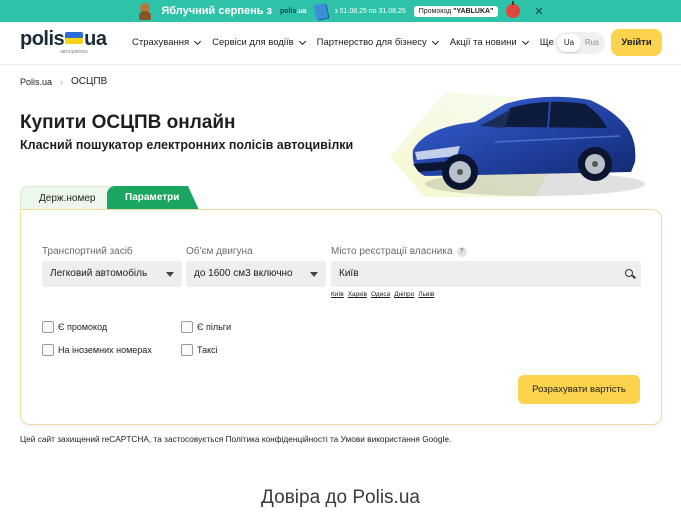  Describe the element at coordinates (153, 198) in the screenshot. I see `tab-parameters: Параметри` at that location.